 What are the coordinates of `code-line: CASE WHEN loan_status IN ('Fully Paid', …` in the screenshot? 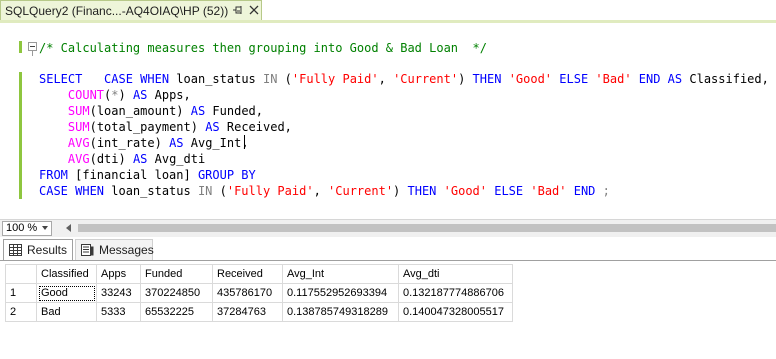 It's located at (324, 191).